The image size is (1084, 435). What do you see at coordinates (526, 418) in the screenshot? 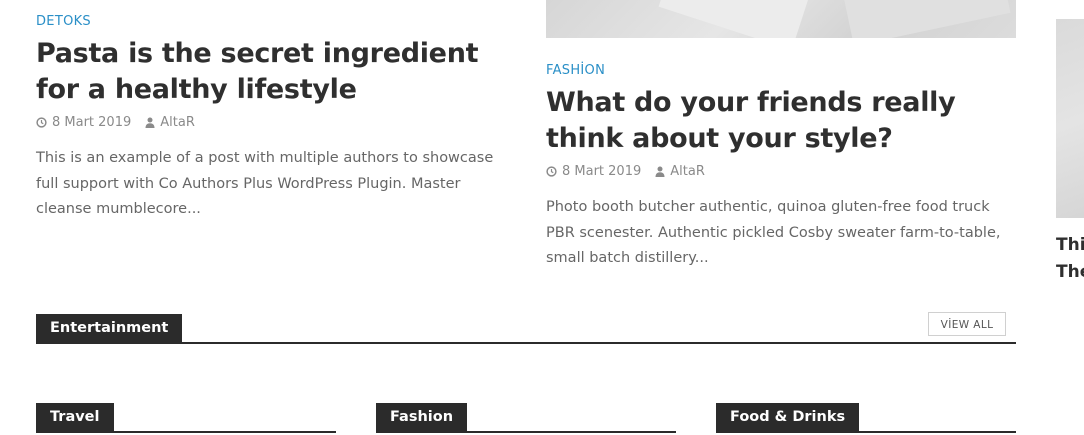
I see `section-header-fashion: Fashion` at bounding box center [526, 418].